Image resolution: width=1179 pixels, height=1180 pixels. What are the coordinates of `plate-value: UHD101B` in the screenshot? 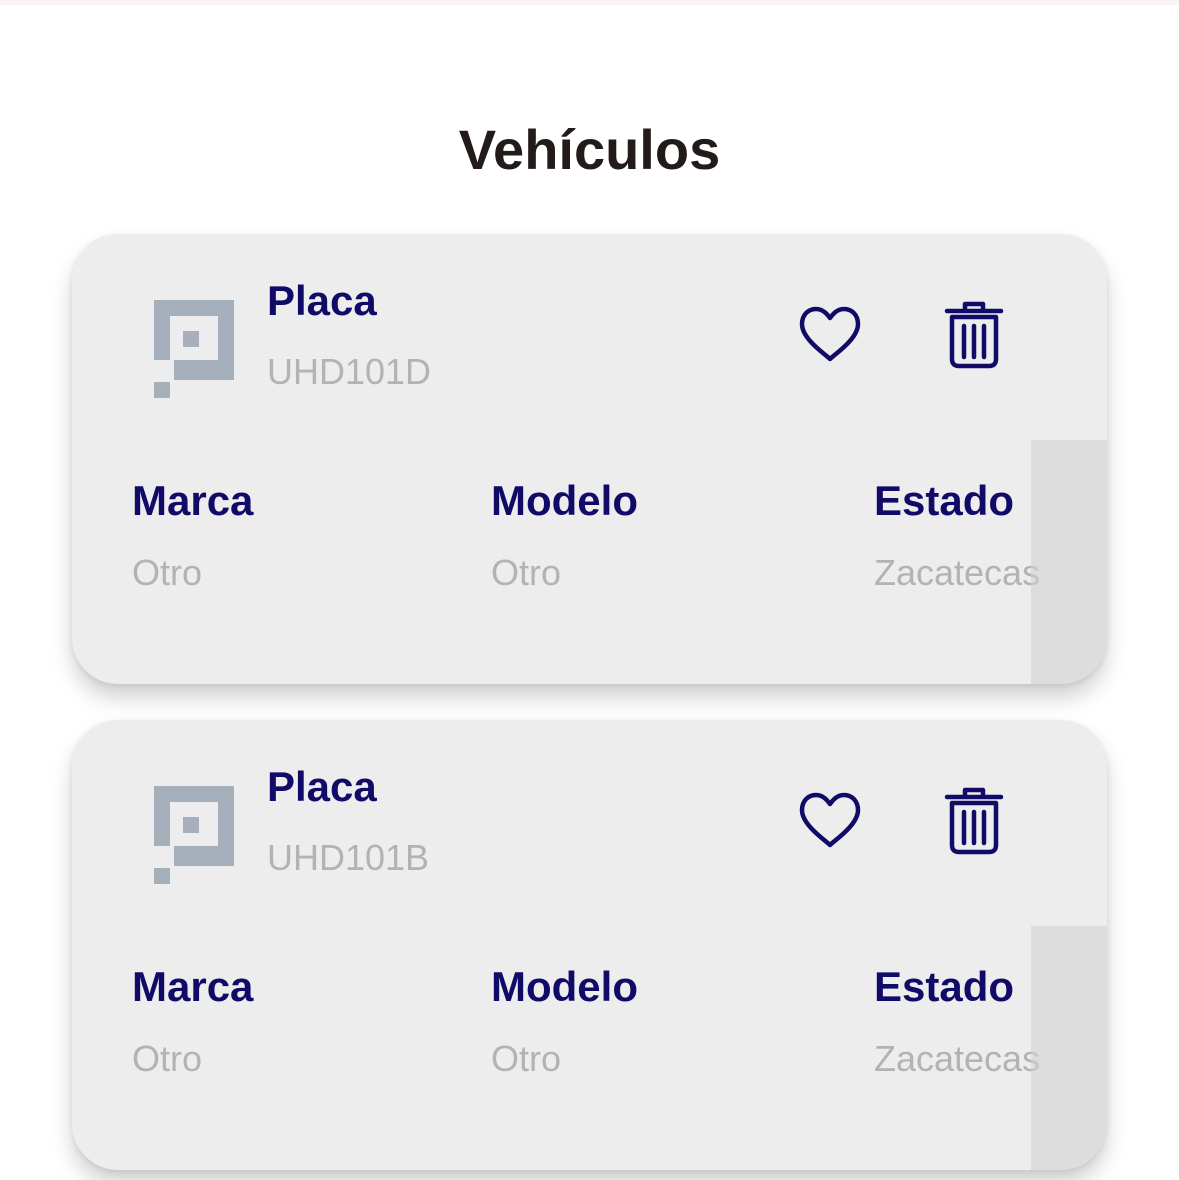 It's located at (348, 857).